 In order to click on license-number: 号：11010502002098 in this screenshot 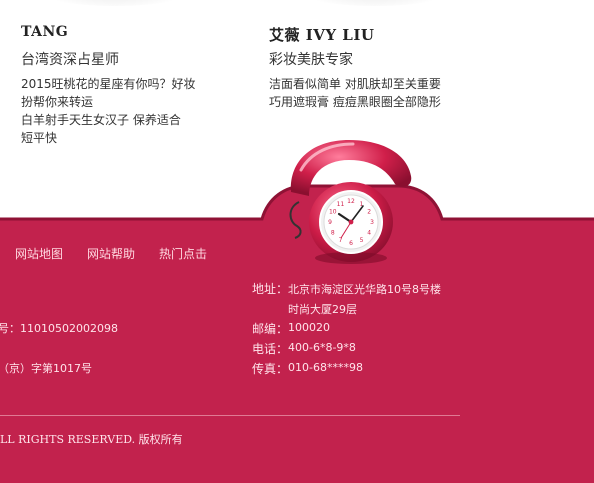, I will do `click(59, 328)`.